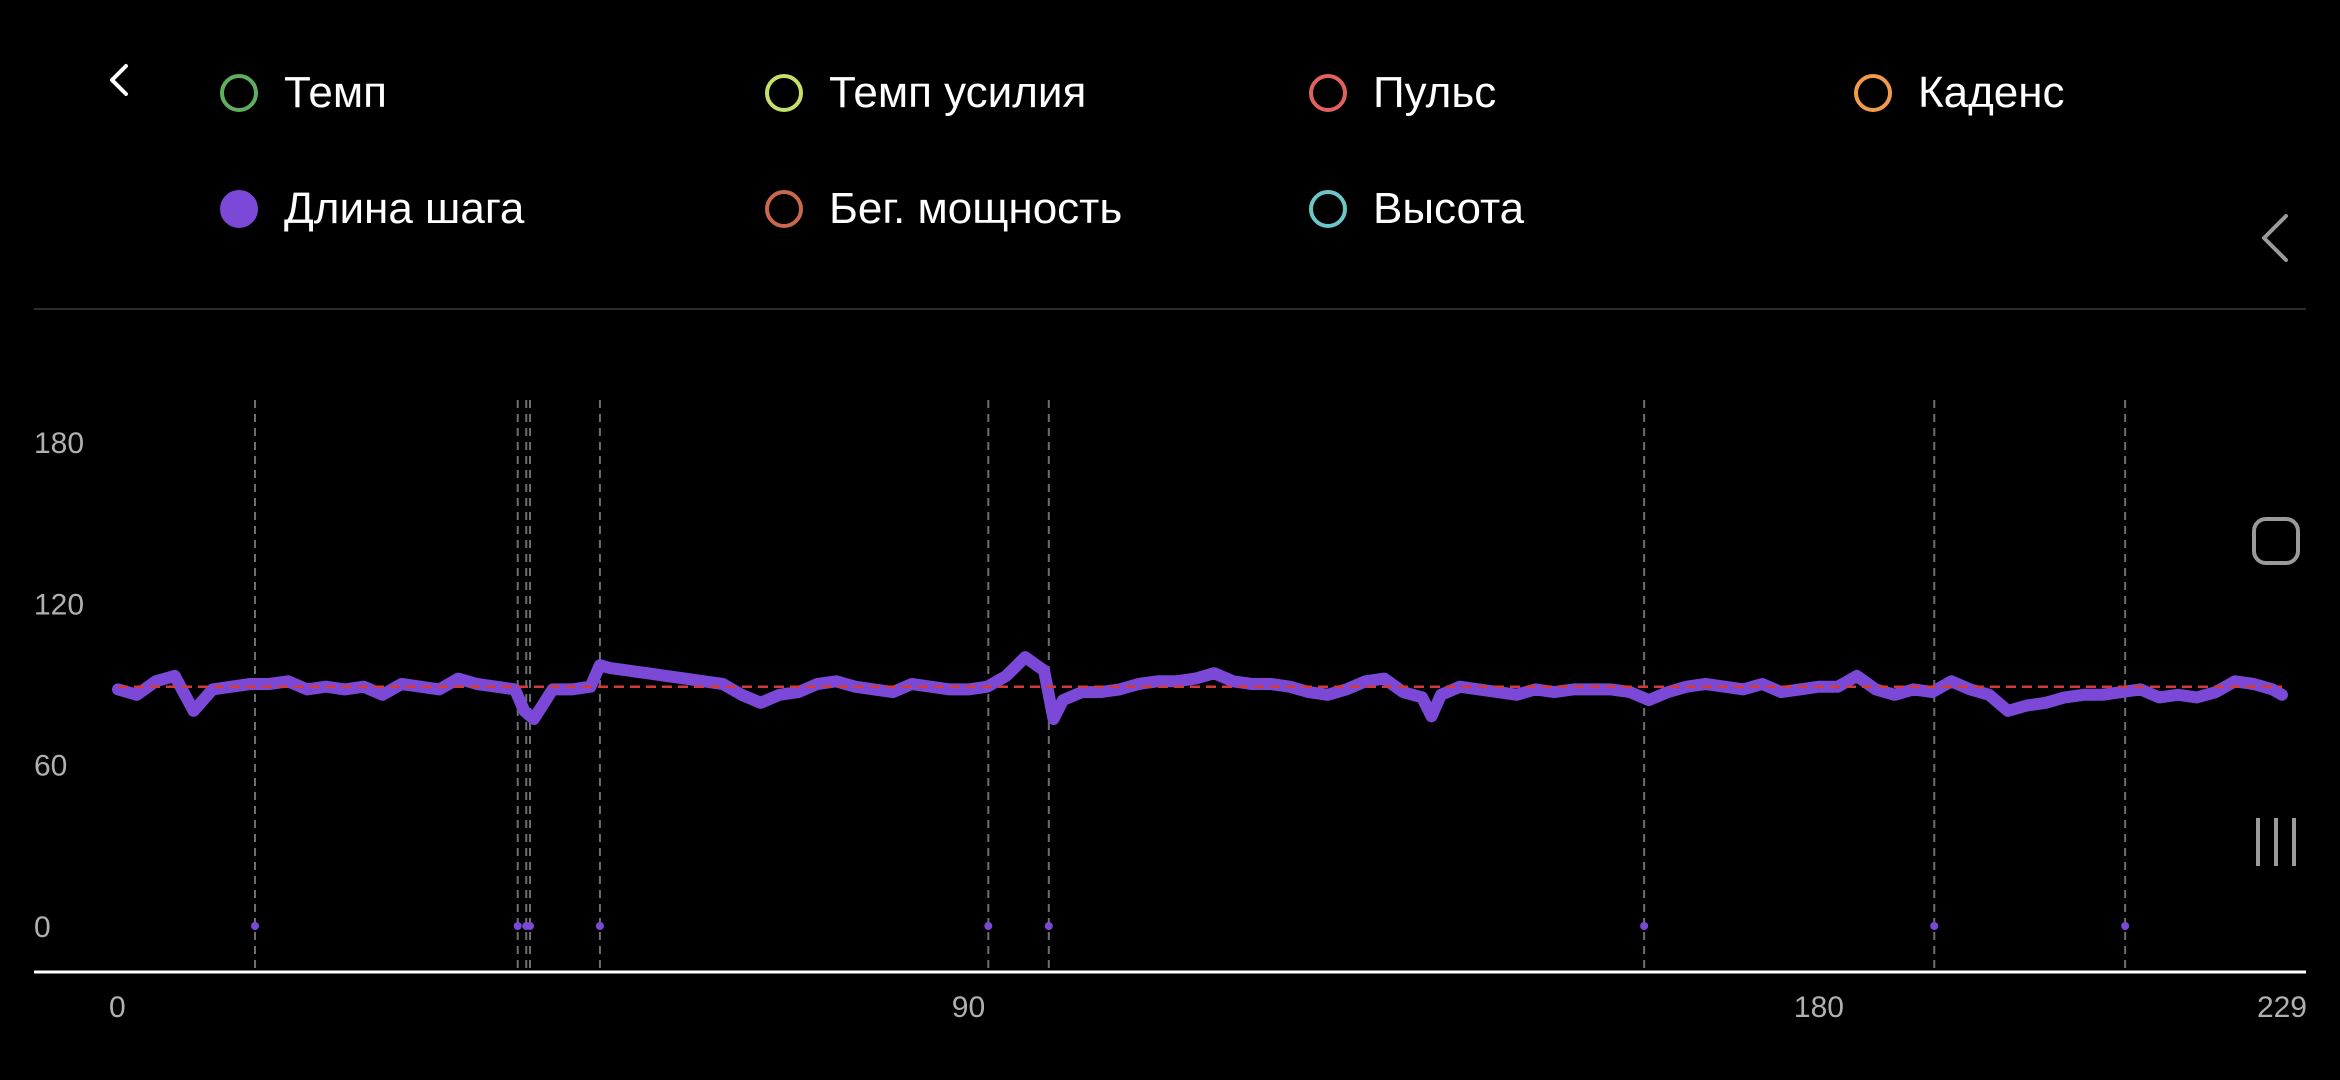 The image size is (2340, 1080). I want to click on back-chevron-icon, so click(119, 80).